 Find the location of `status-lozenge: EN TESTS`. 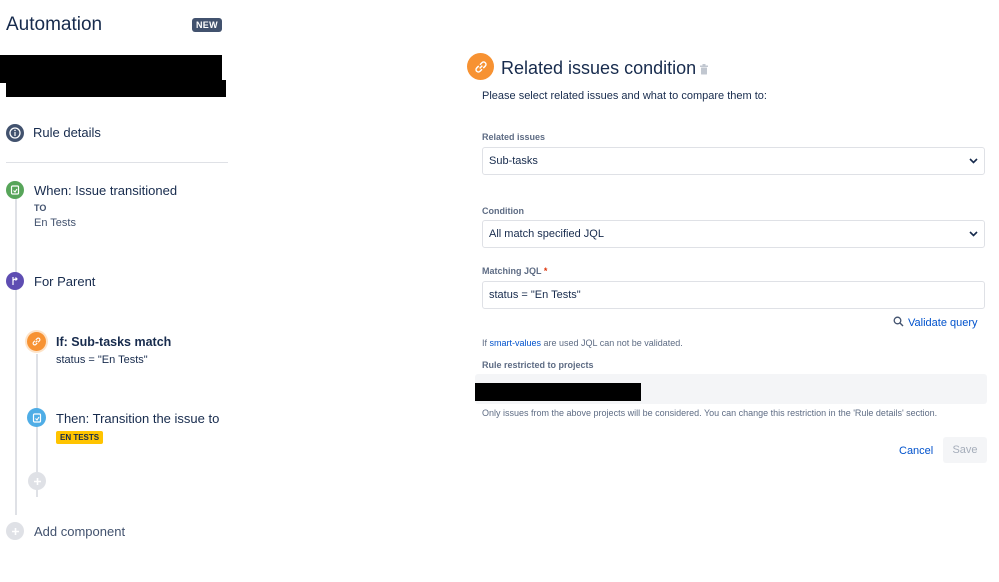

status-lozenge: EN TESTS is located at coordinates (80, 437).